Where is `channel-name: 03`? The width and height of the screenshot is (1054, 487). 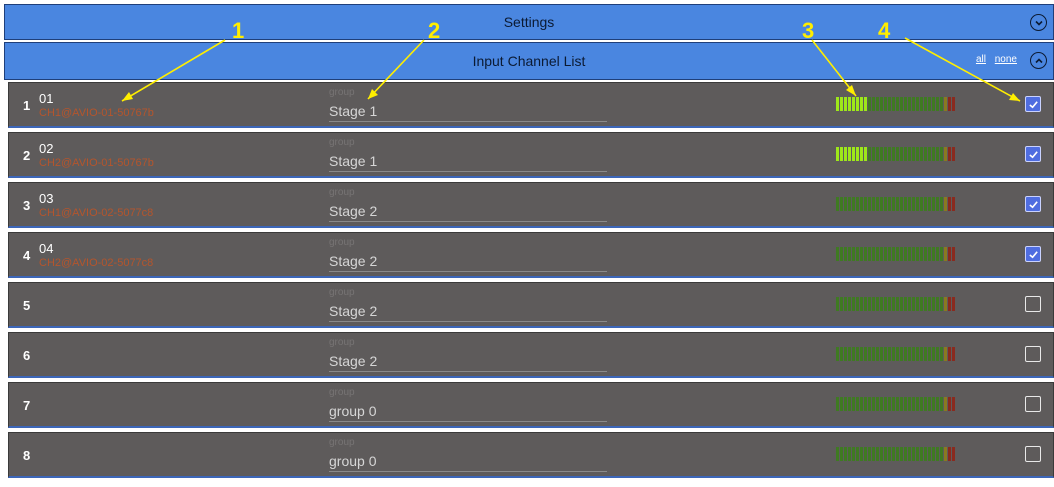 channel-name: 03 is located at coordinates (46, 198).